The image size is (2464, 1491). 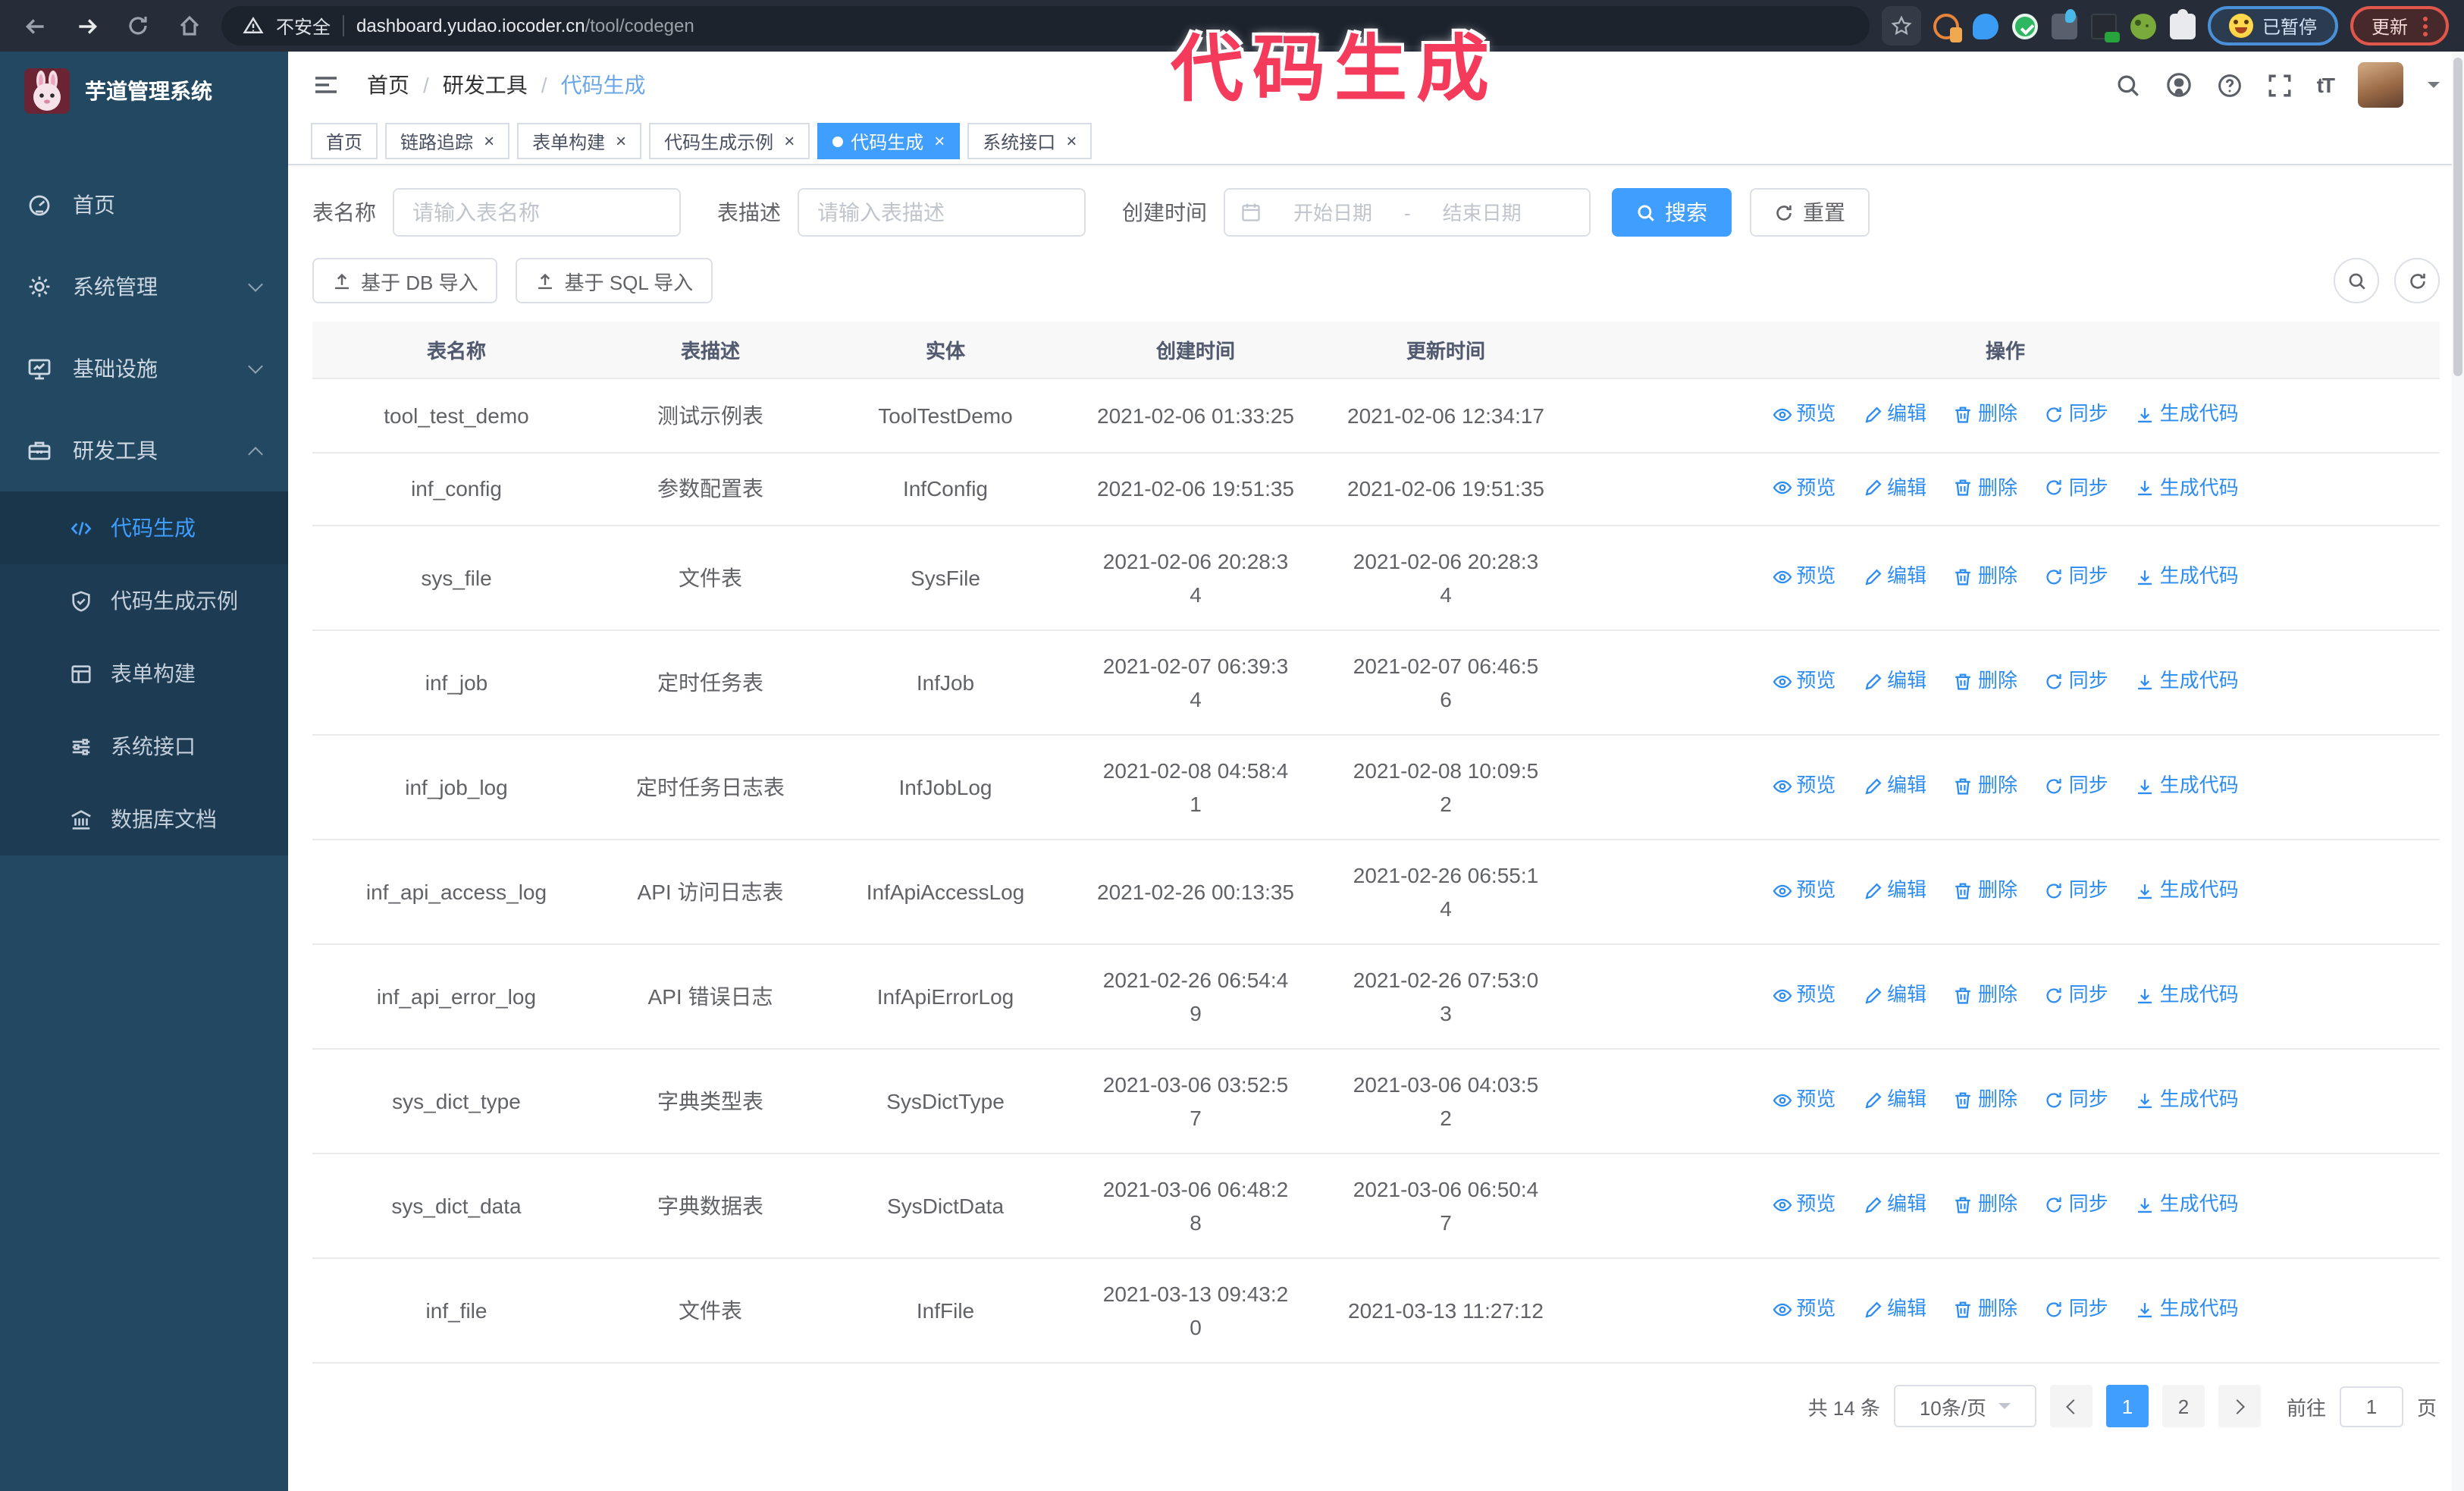 What do you see at coordinates (889, 141) in the screenshot?
I see `tab-codegen: 代码生成` at bounding box center [889, 141].